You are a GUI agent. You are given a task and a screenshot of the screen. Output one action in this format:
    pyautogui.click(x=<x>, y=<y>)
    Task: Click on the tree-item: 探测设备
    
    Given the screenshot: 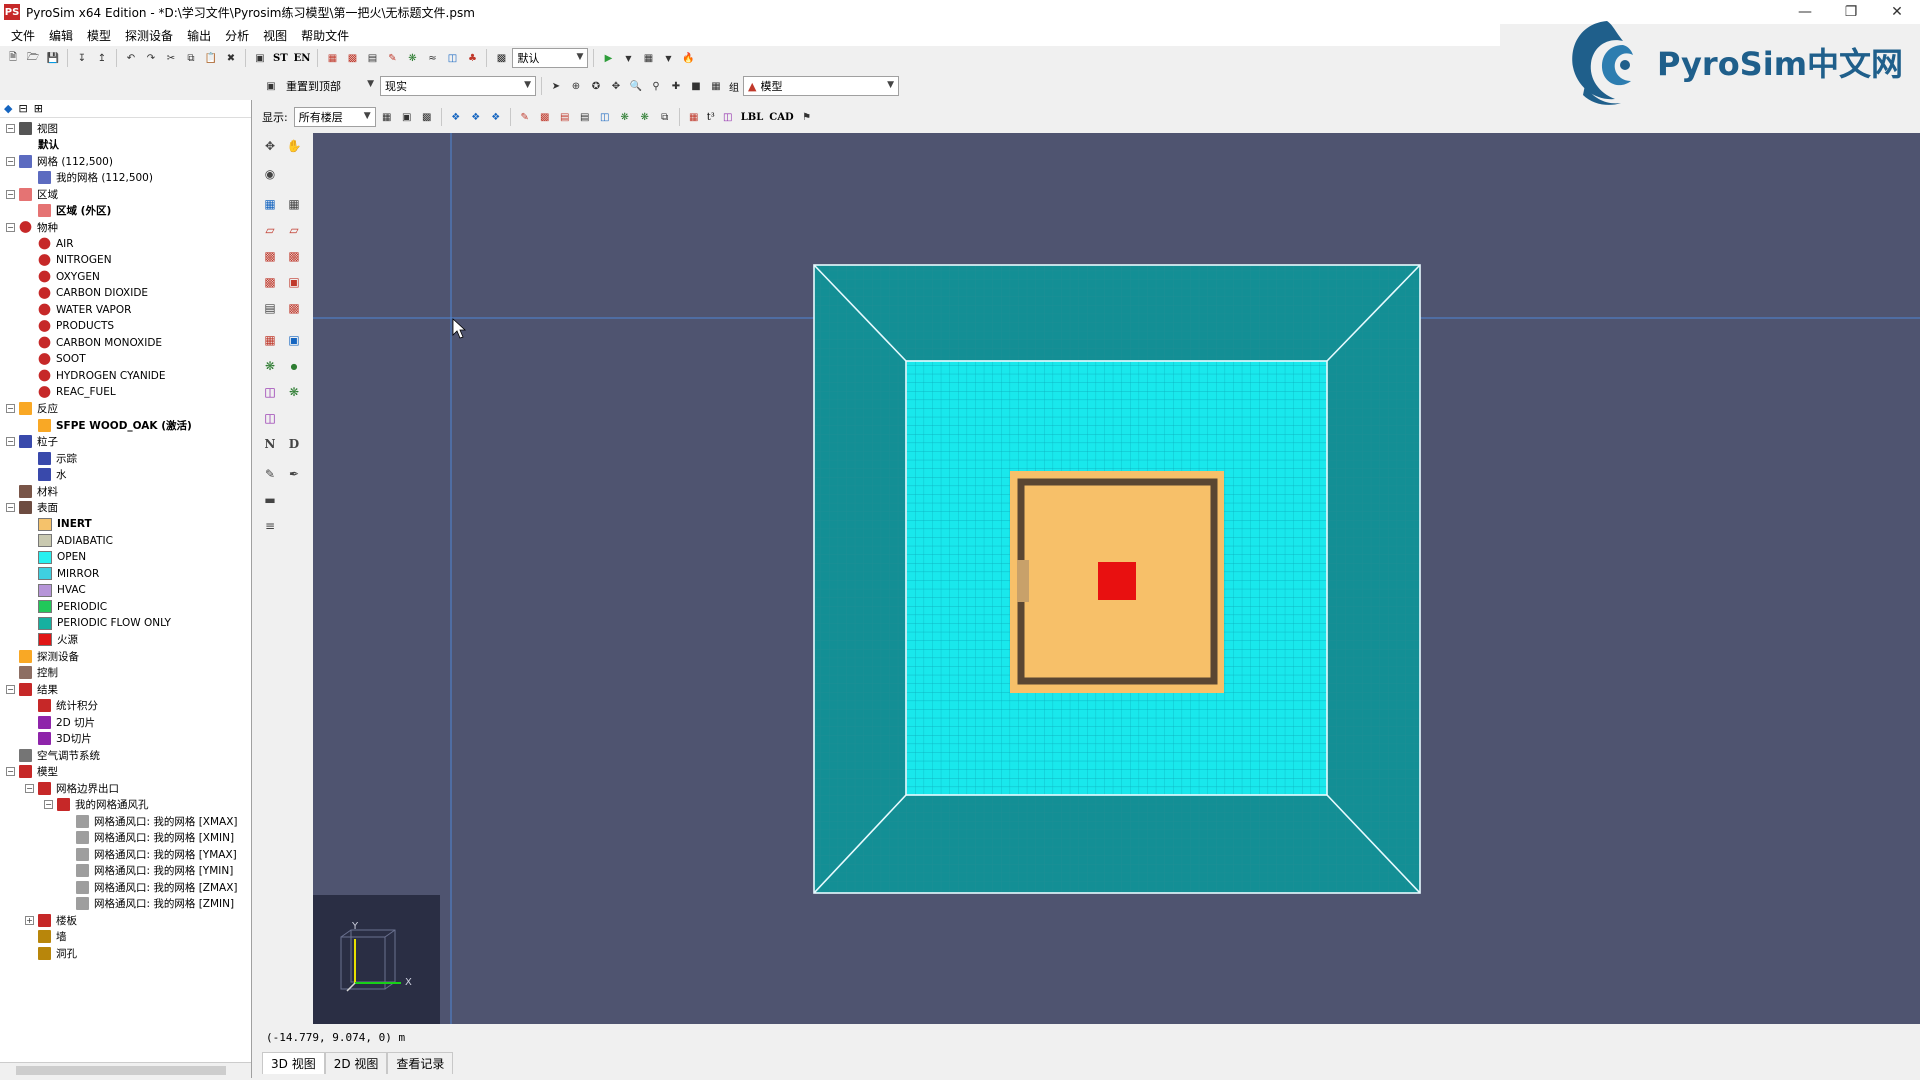 What is the action you would take?
    pyautogui.click(x=42, y=656)
    